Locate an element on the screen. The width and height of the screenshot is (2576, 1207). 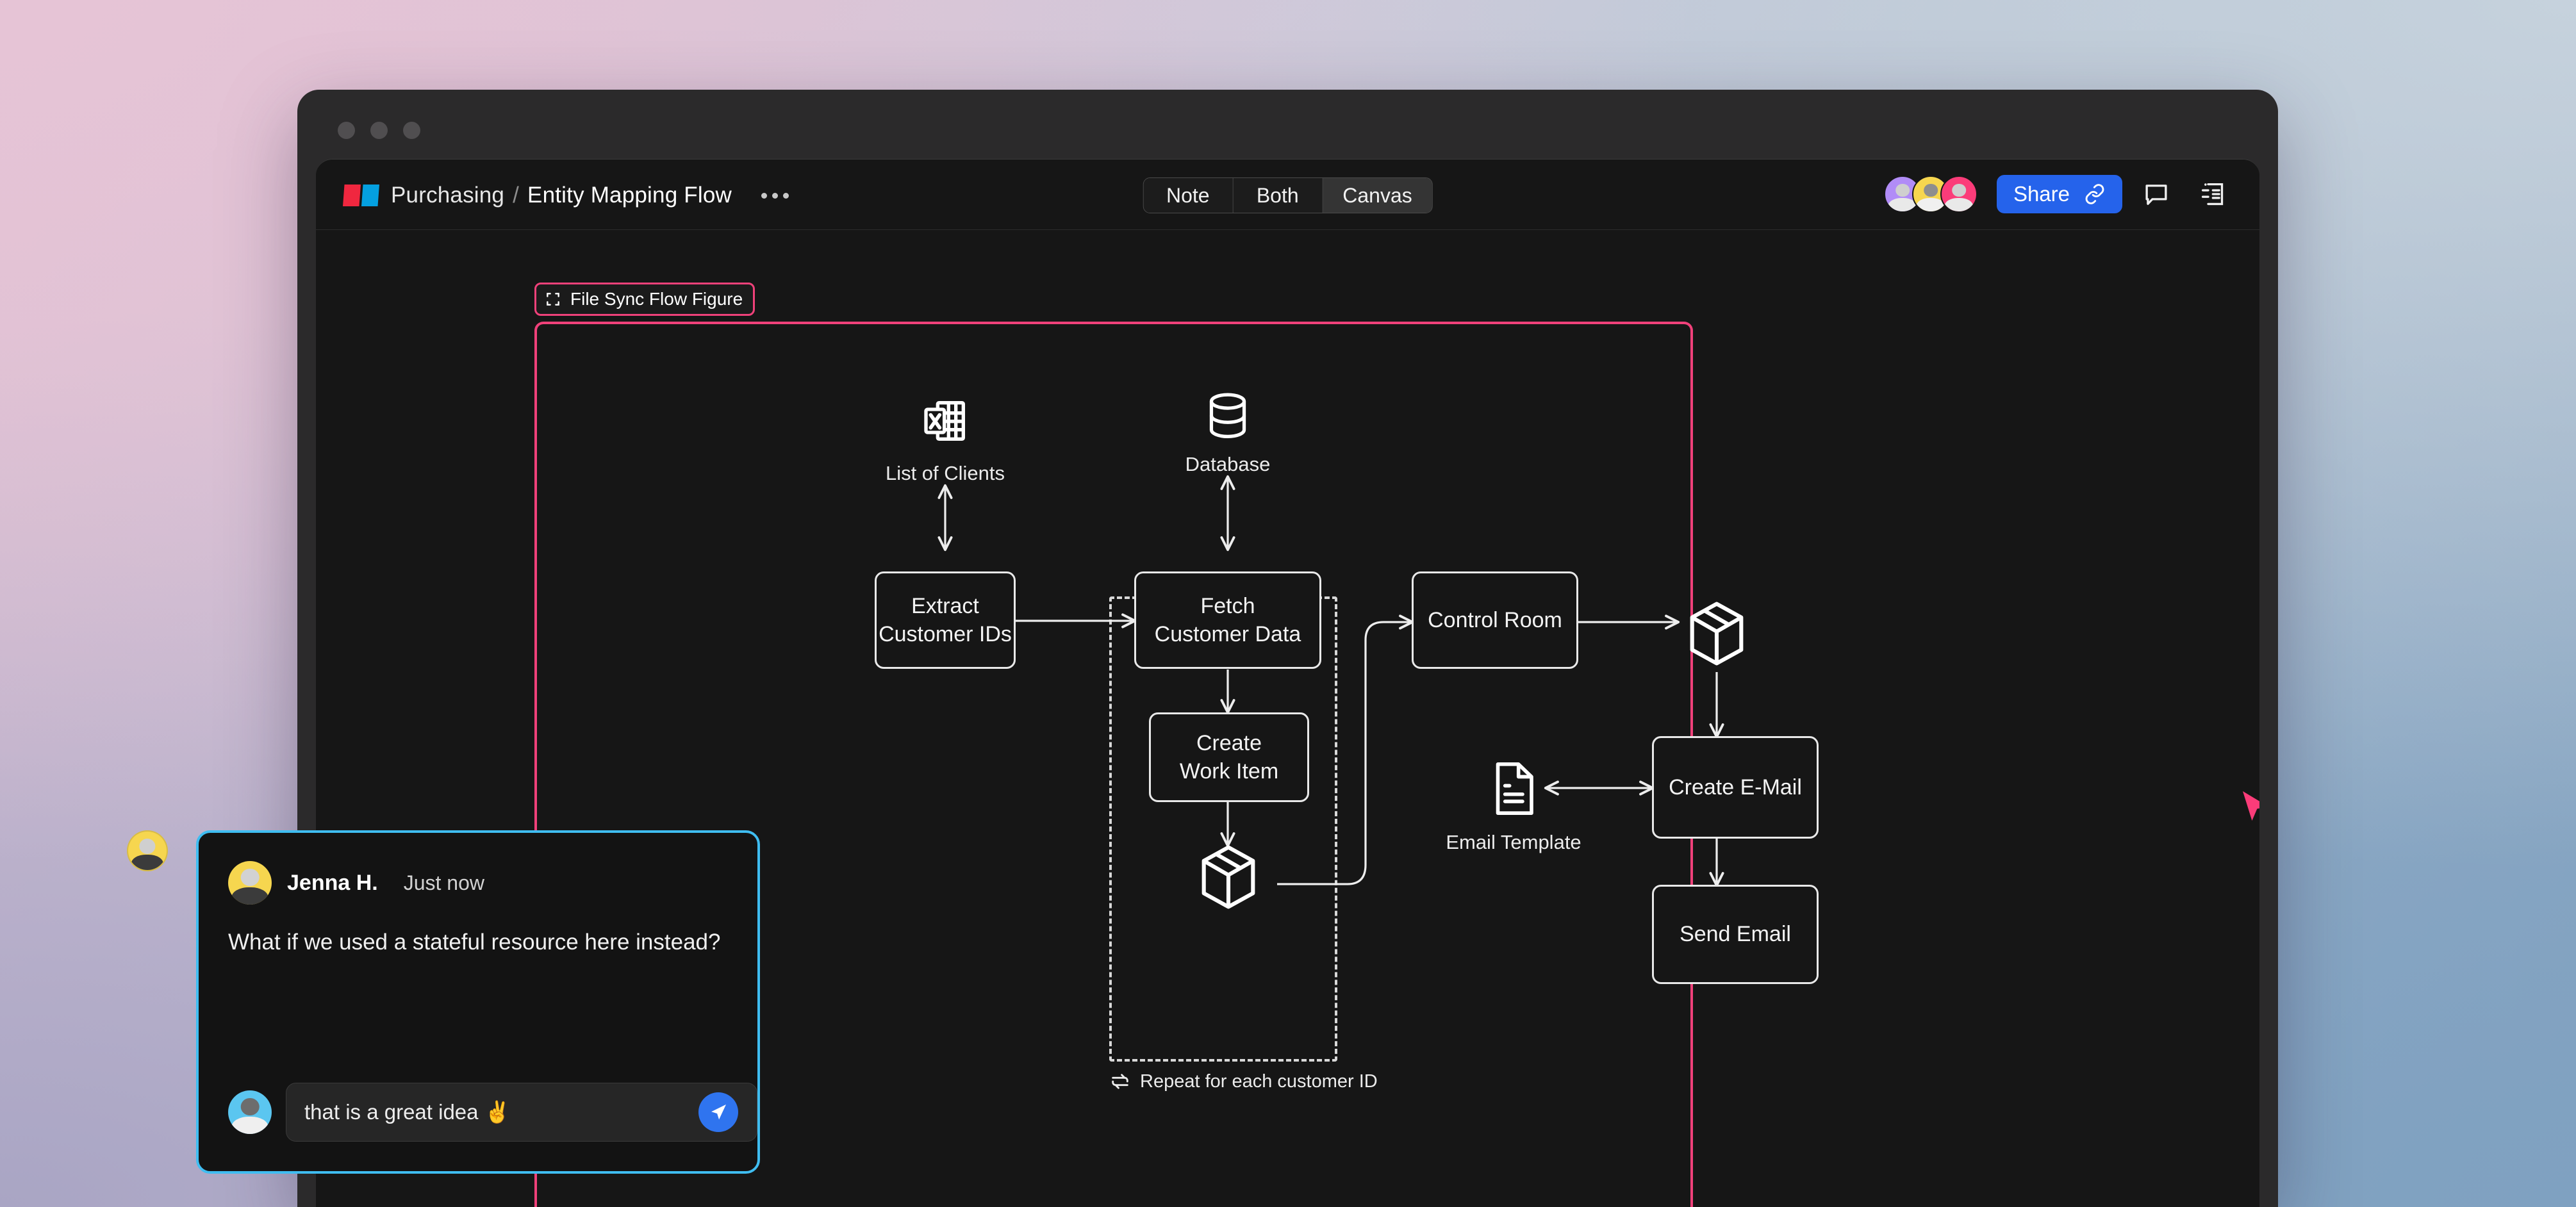
node-label: Send Email is located at coordinates (1735, 935).